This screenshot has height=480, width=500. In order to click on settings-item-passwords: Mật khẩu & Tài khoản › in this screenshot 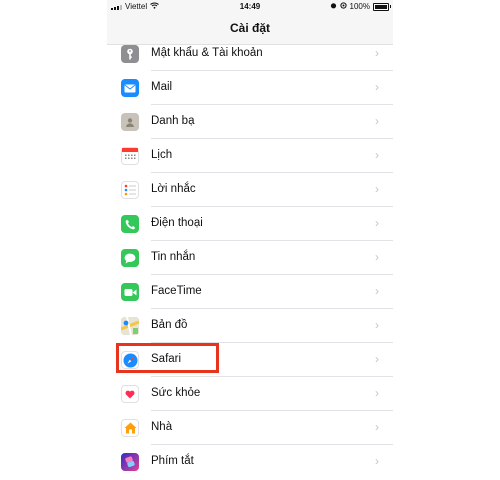, I will do `click(250, 54)`.